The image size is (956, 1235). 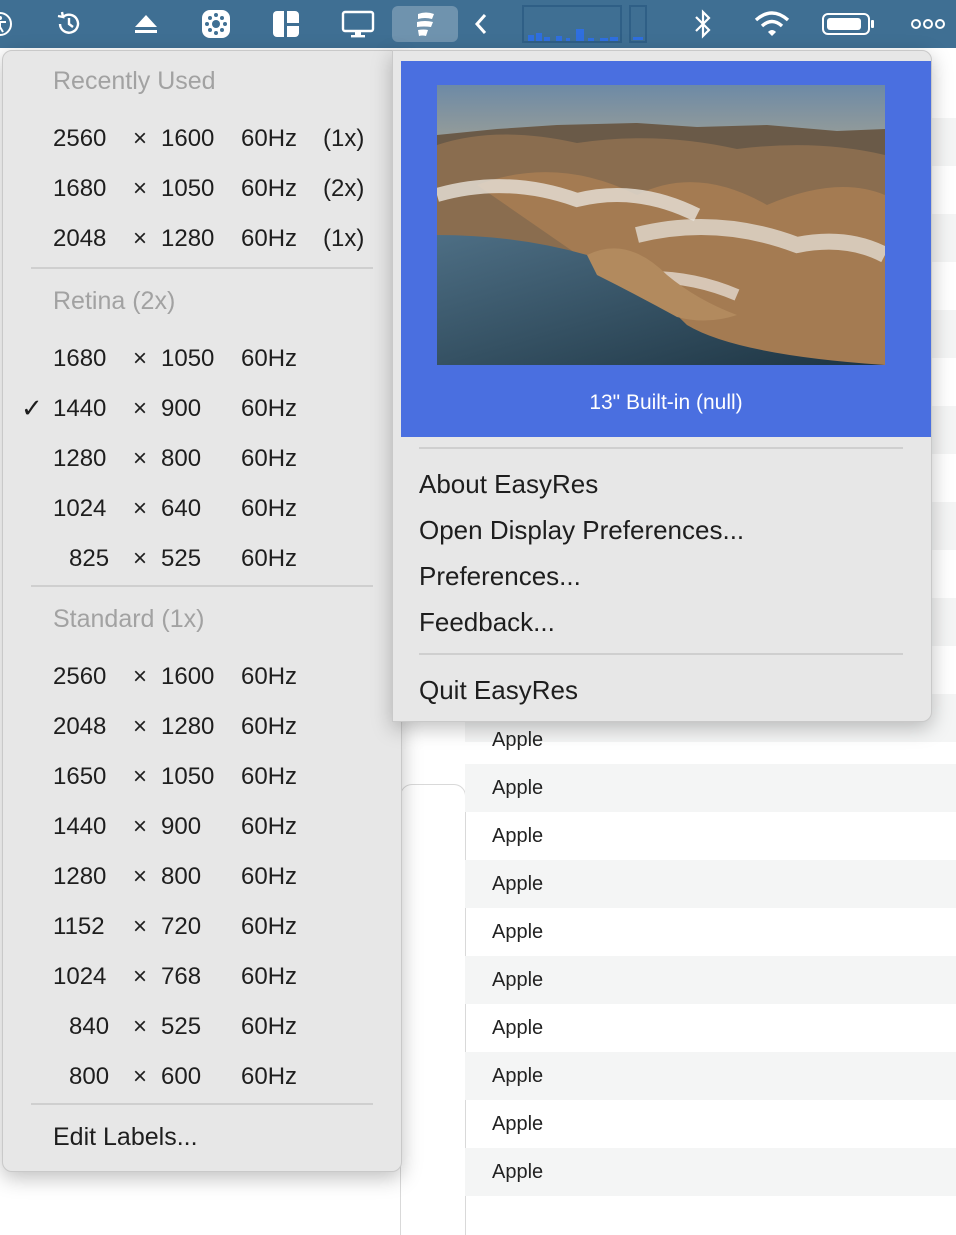 I want to click on eject-icon, so click(x=146, y=24).